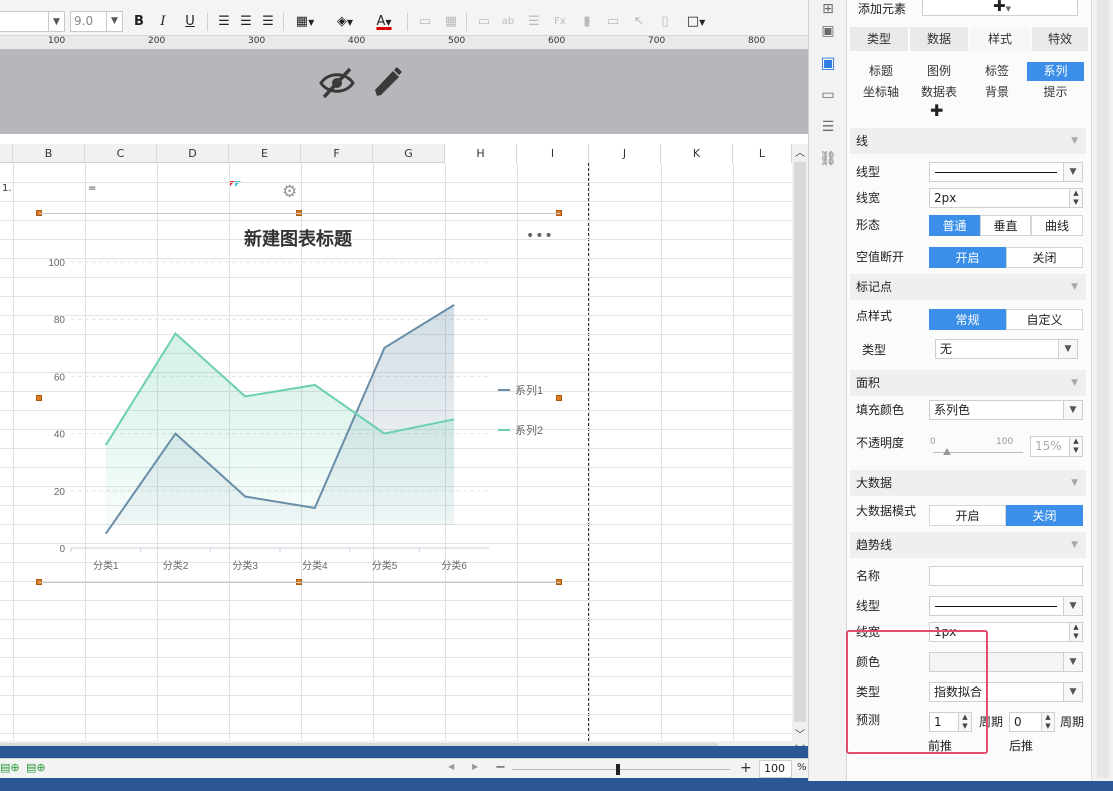 Image resolution: width=1113 pixels, height=791 pixels. I want to click on shape-normal-button: 普通, so click(954, 225).